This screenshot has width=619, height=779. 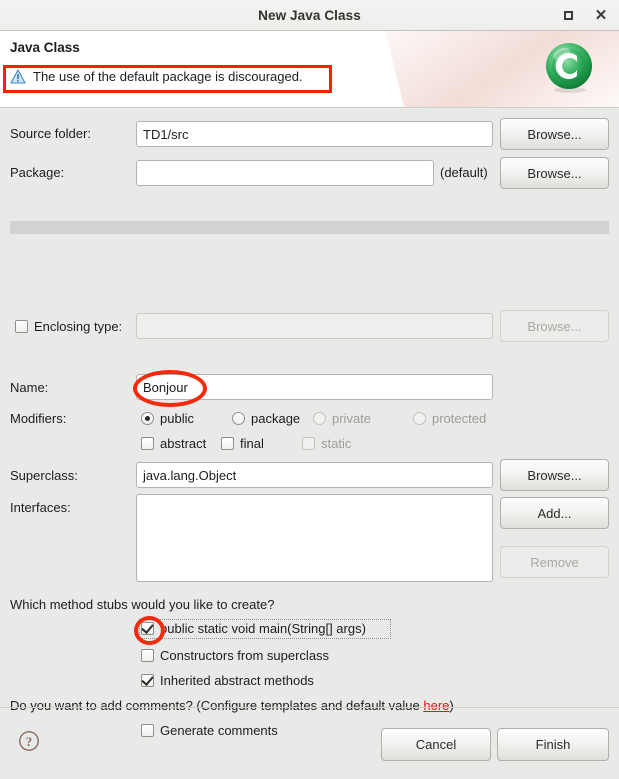 I want to click on modifier-checkbox-abstract: abstract, so click(x=173, y=443).